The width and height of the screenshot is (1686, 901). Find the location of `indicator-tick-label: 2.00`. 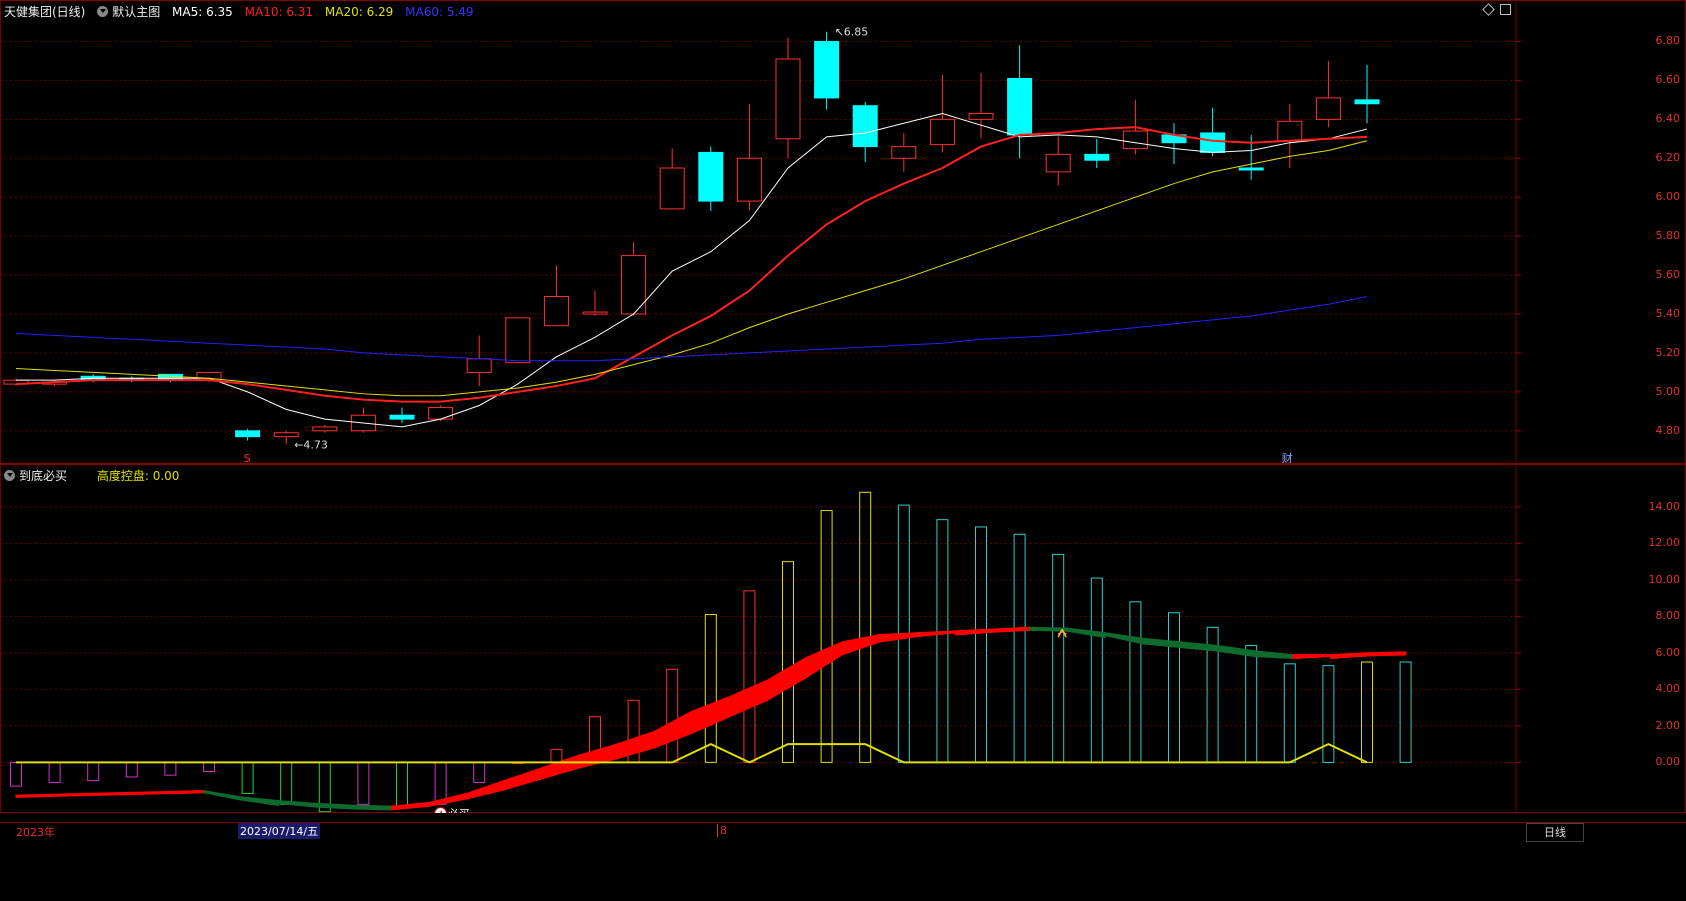

indicator-tick-label: 2.00 is located at coordinates (1668, 725).